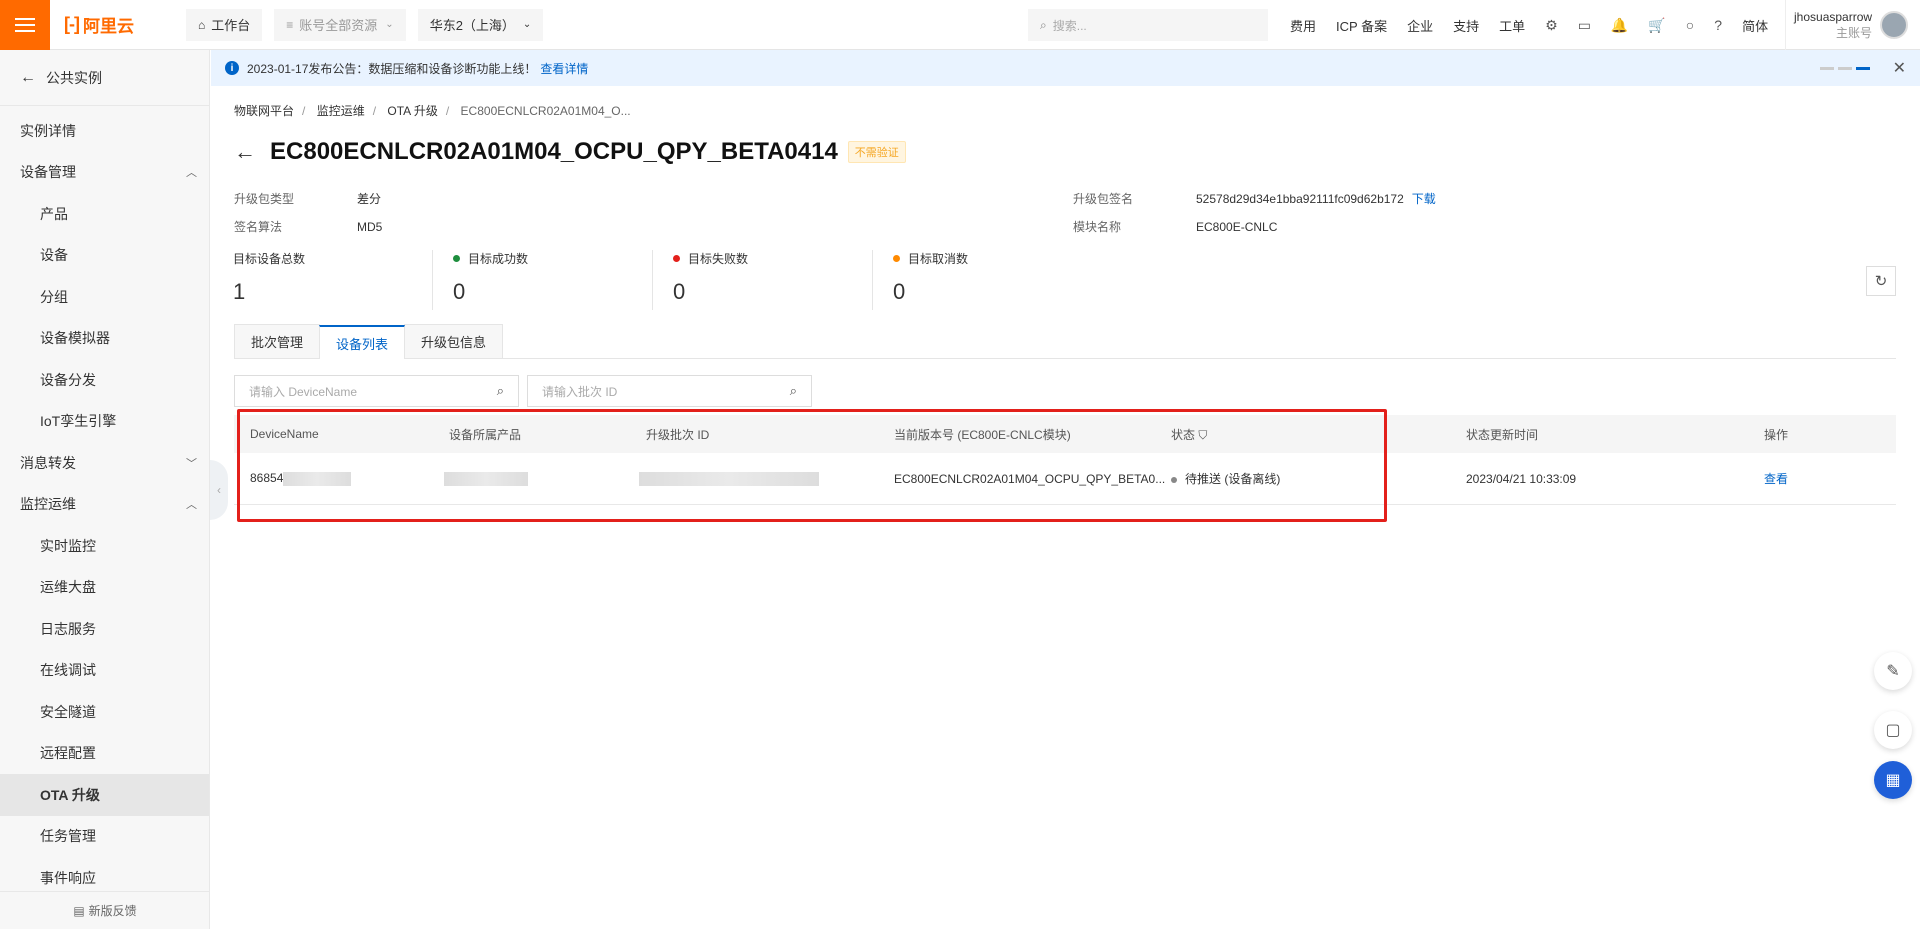  Describe the element at coordinates (1175, 226) in the screenshot. I see `meta-module: 模块名称 EC800E-CNLC` at that location.